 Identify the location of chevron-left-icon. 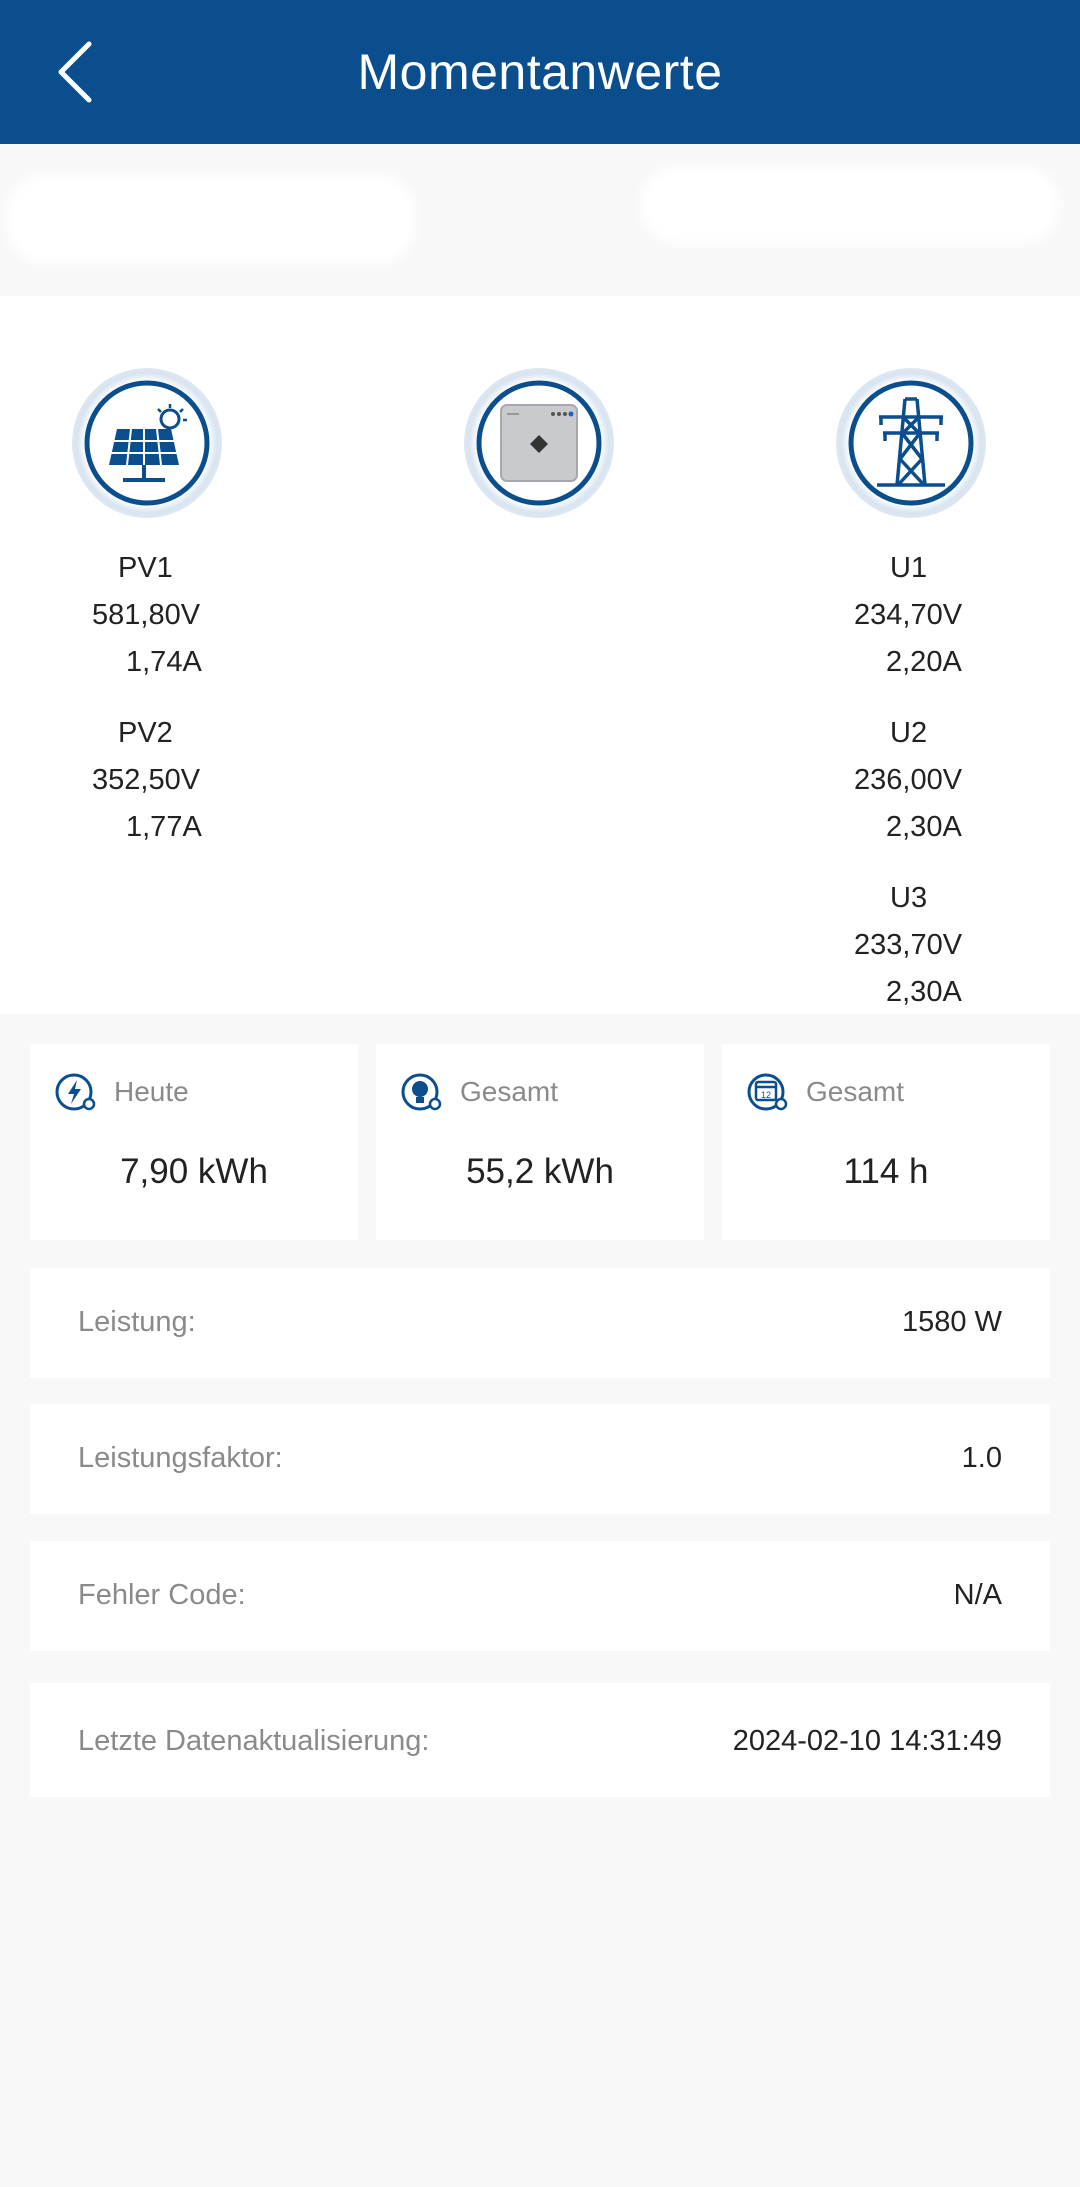
(75, 72).